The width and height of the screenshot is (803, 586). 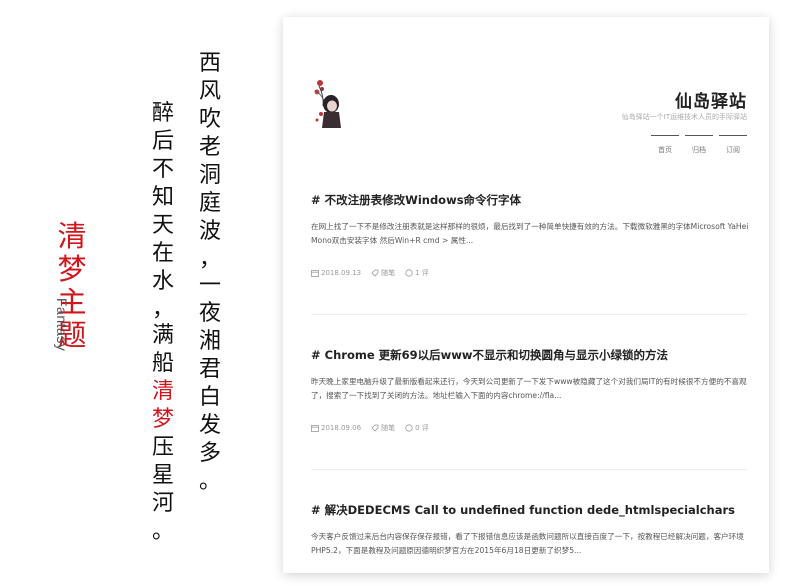 I want to click on poem-char: 天, so click(x=162, y=225).